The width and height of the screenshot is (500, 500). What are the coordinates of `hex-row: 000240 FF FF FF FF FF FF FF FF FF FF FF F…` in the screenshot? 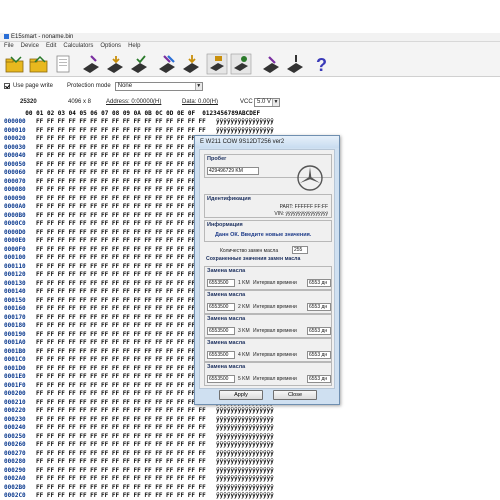 It's located at (250, 428).